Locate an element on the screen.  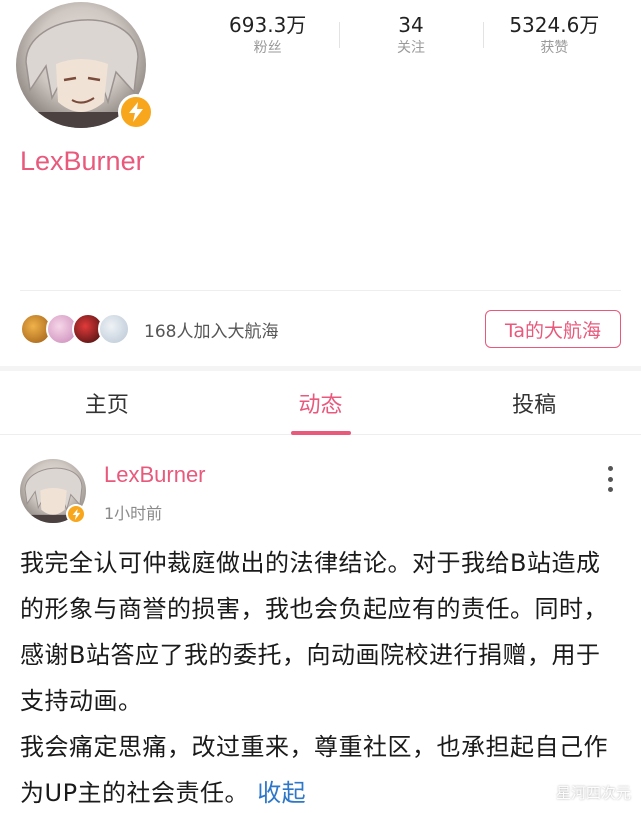
tab-uploads: 投稿 is located at coordinates (534, 402).